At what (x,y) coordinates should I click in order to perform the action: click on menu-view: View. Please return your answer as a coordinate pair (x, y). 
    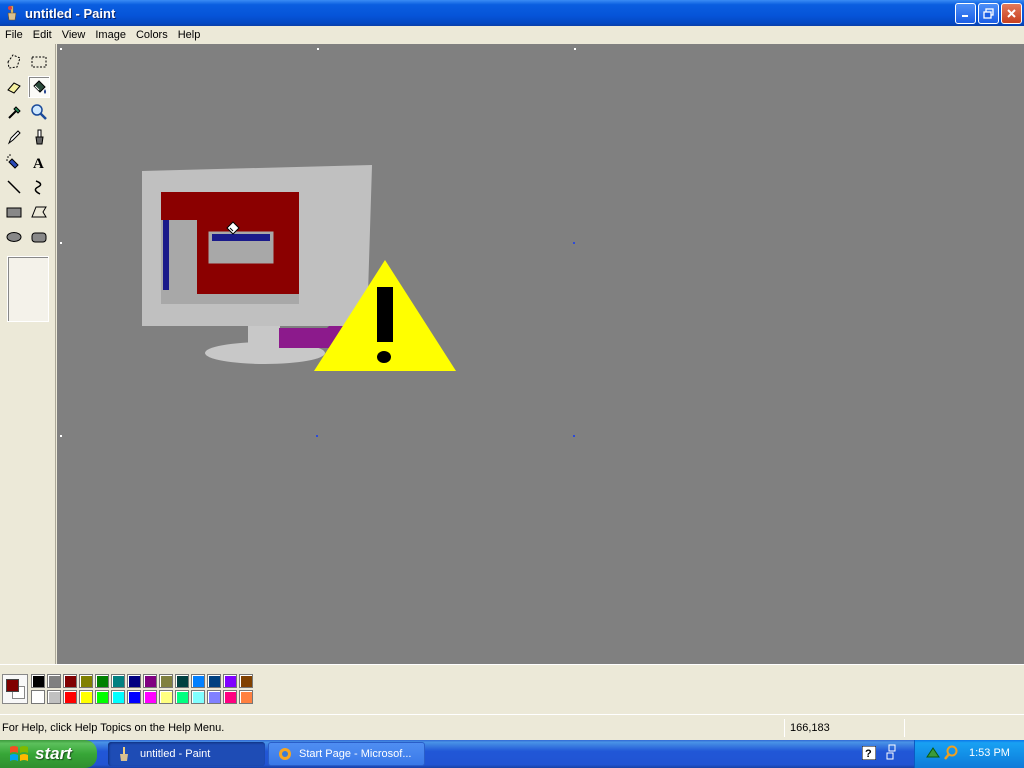
    Looking at the image, I should click on (74, 35).